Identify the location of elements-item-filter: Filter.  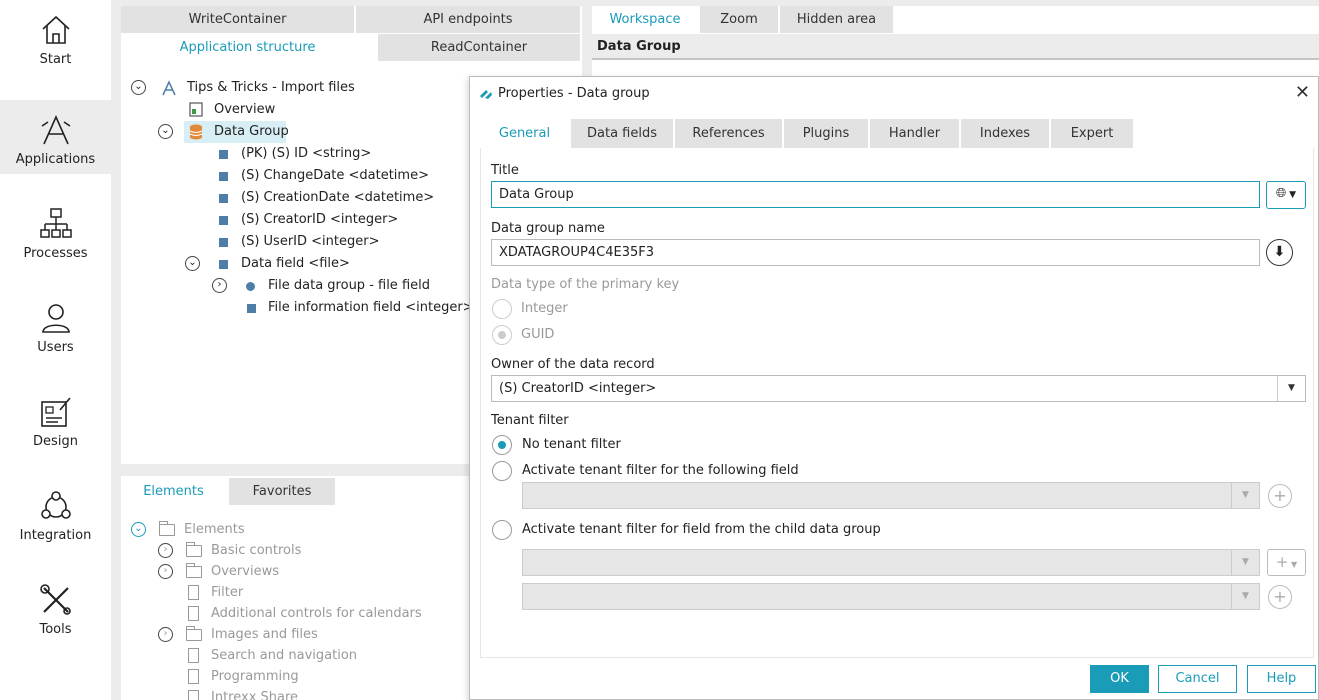
(308, 593).